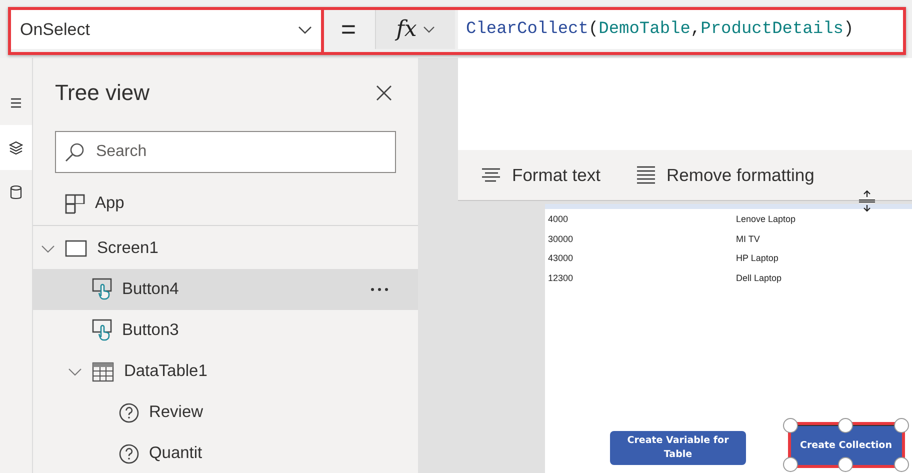  What do you see at coordinates (225, 412) in the screenshot?
I see `tree-item: Review` at bounding box center [225, 412].